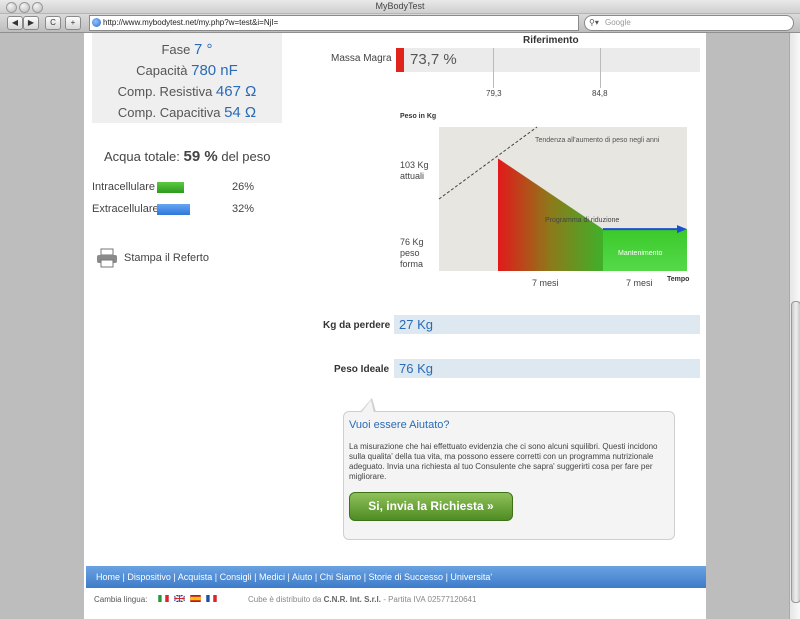 Image resolution: width=800 pixels, height=619 pixels. What do you see at coordinates (243, 209) in the screenshot?
I see `extracellulare-pct: 32%` at bounding box center [243, 209].